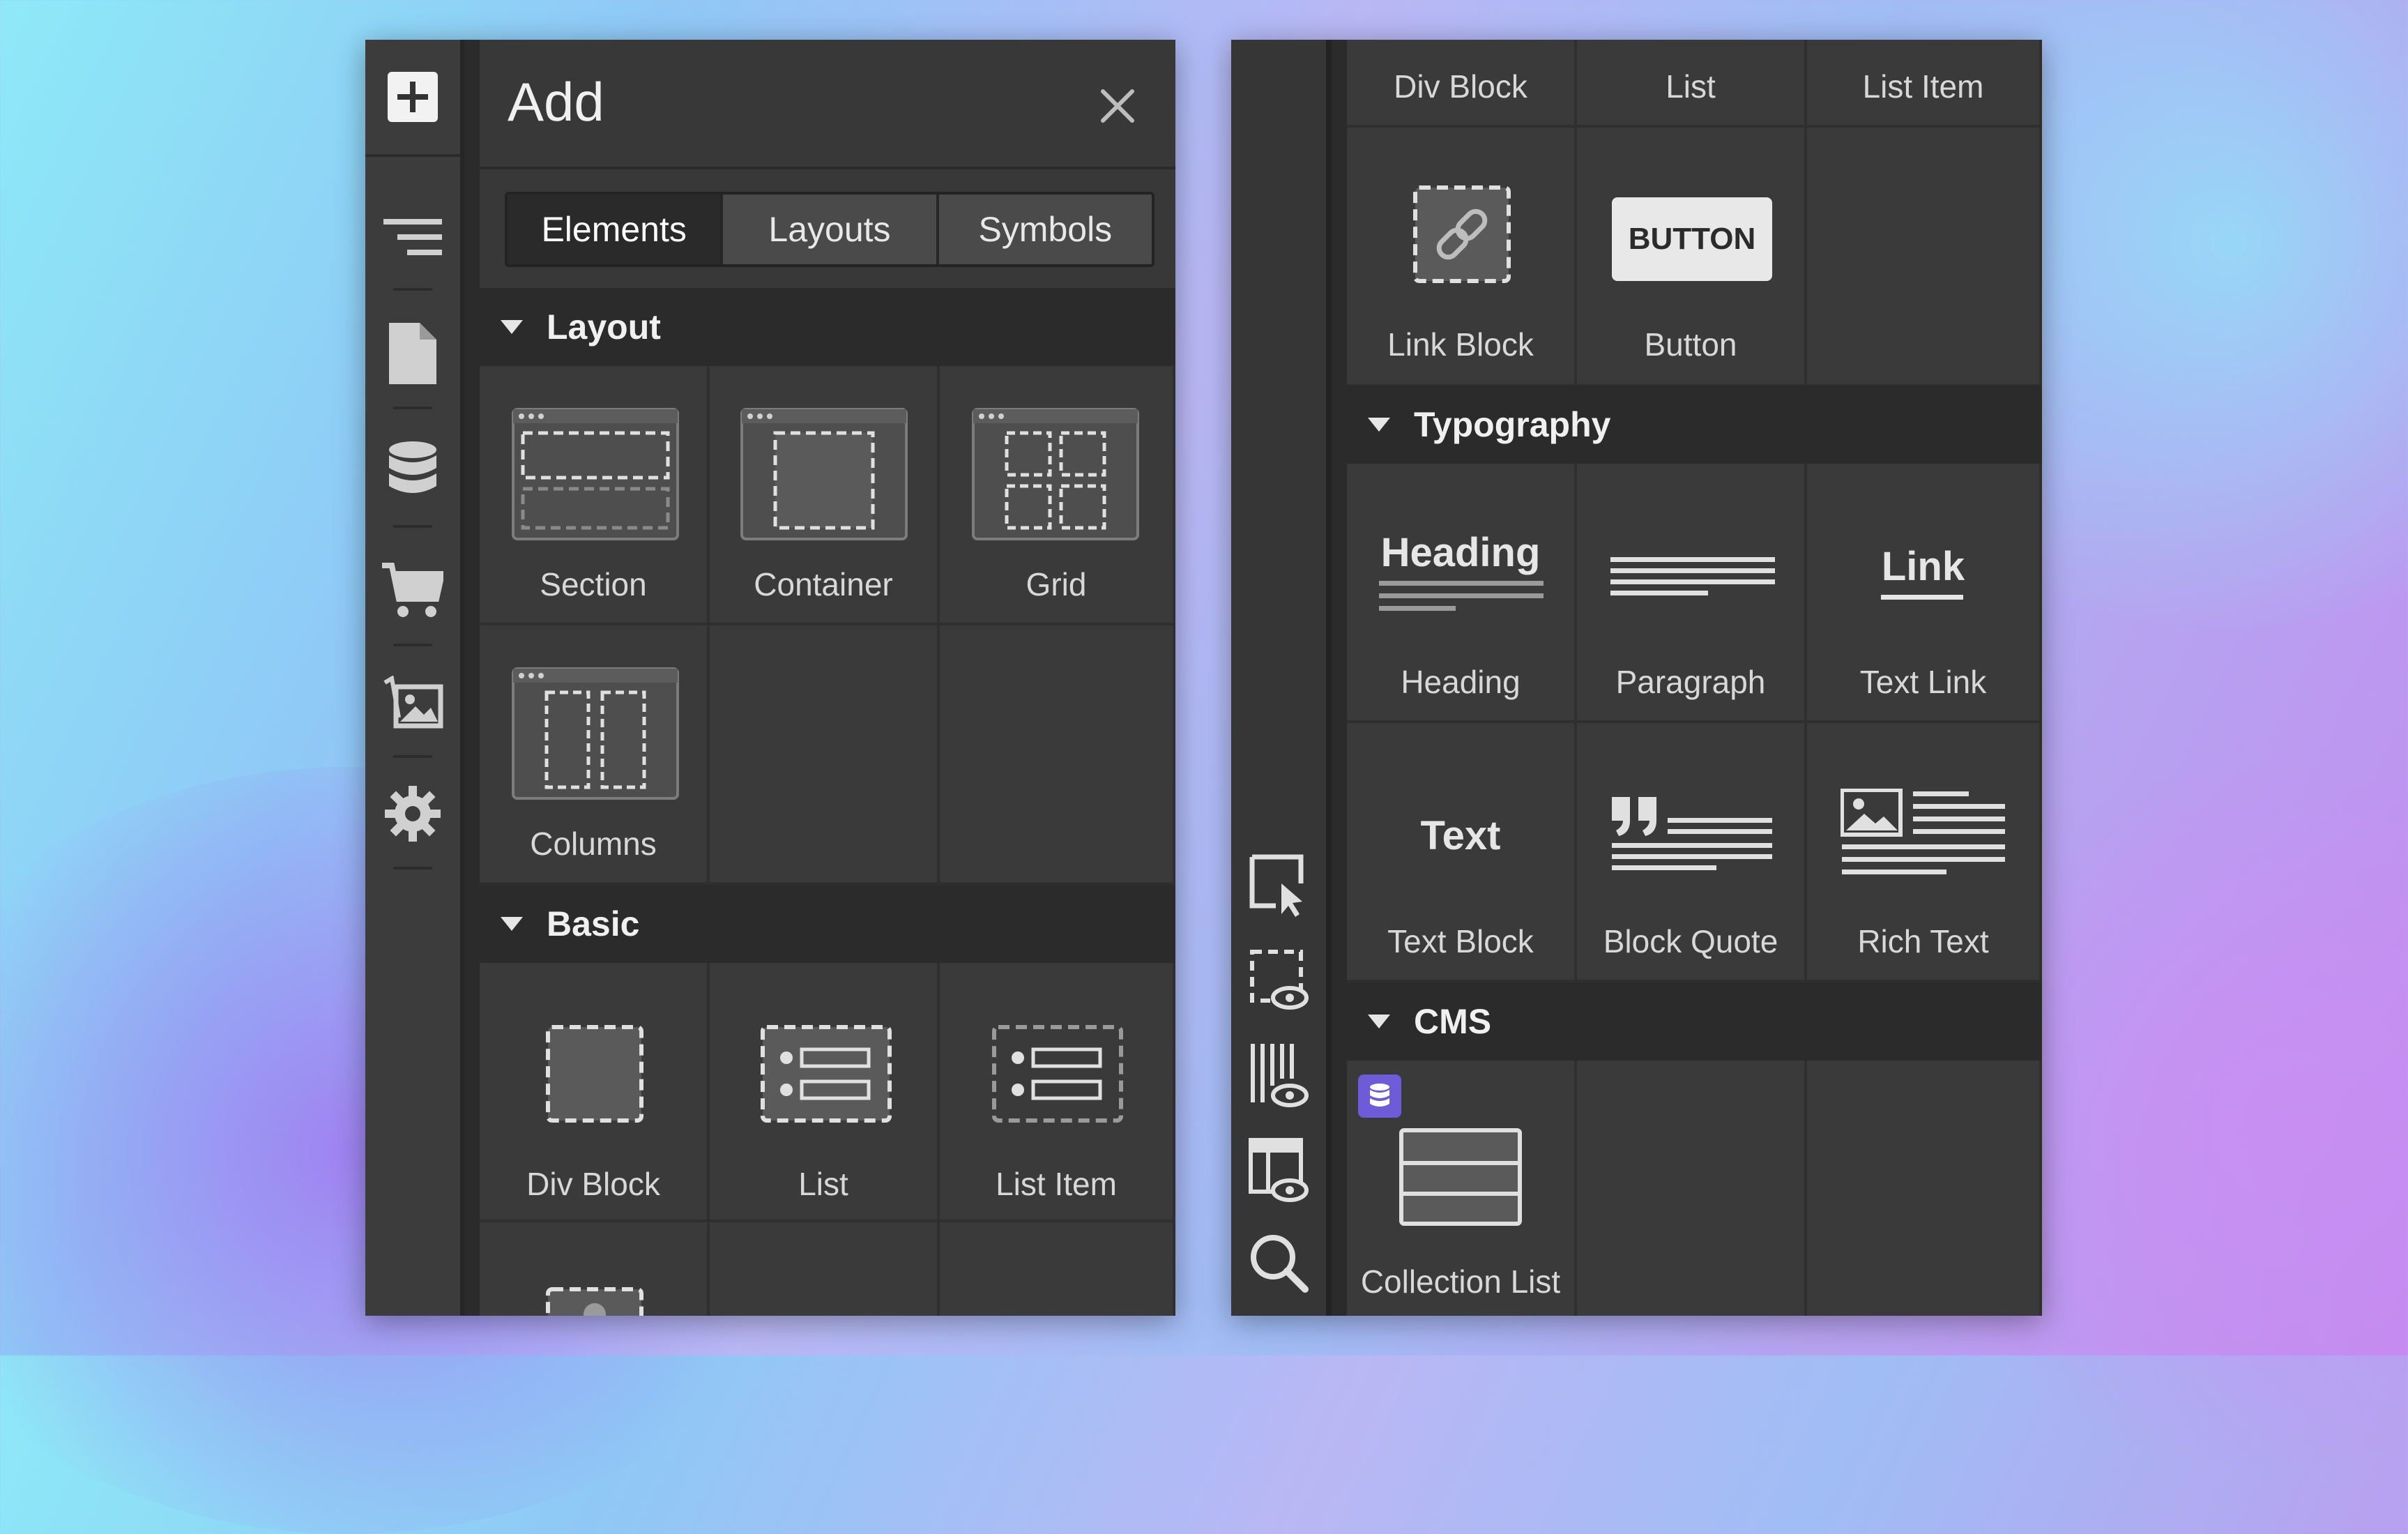 The width and height of the screenshot is (2408, 1534). I want to click on add-panel-title: Add, so click(556, 101).